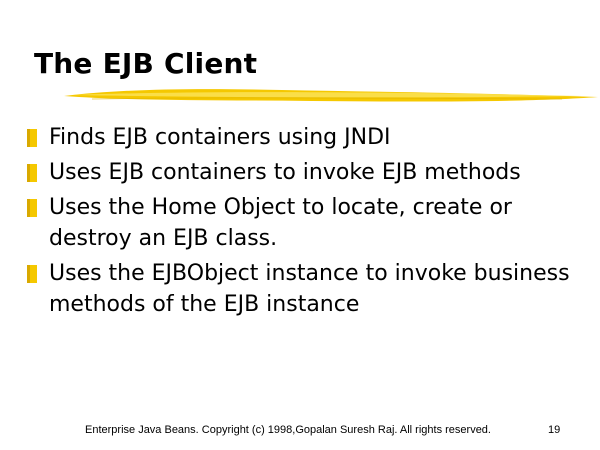  I want to click on page-number: 19, so click(554, 430).